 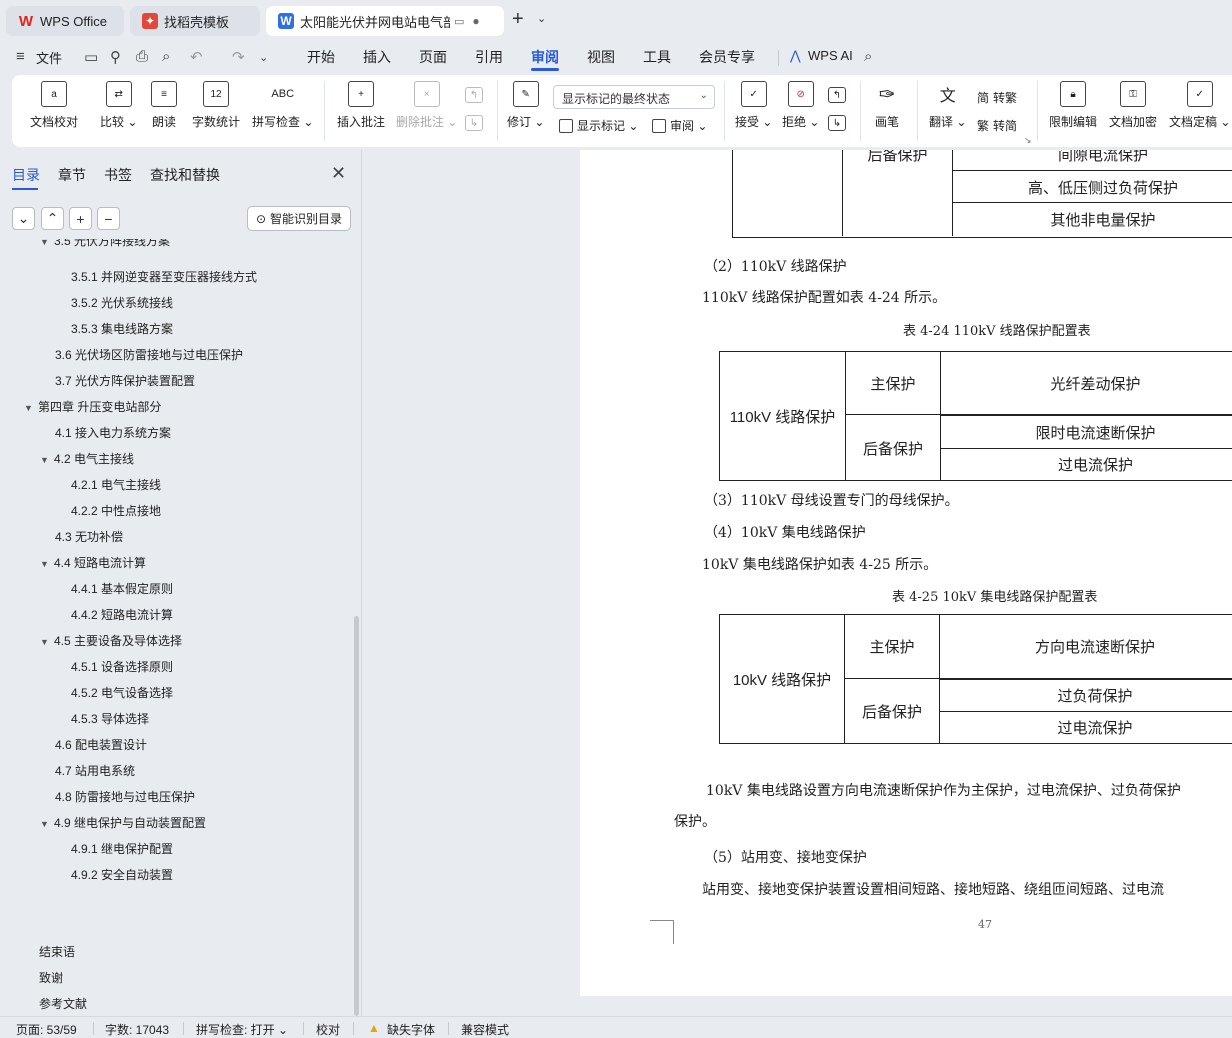 What do you see at coordinates (282, 105) in the screenshot?
I see `spell-check-button: ABC 拼写检查 ⌄` at bounding box center [282, 105].